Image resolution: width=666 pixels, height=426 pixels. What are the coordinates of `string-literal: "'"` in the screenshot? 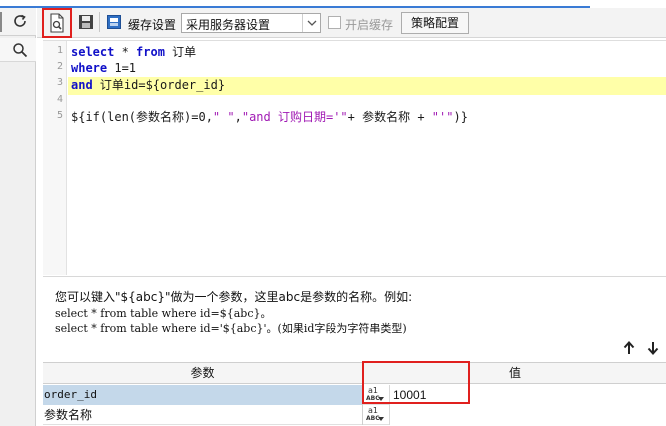 It's located at (442, 117).